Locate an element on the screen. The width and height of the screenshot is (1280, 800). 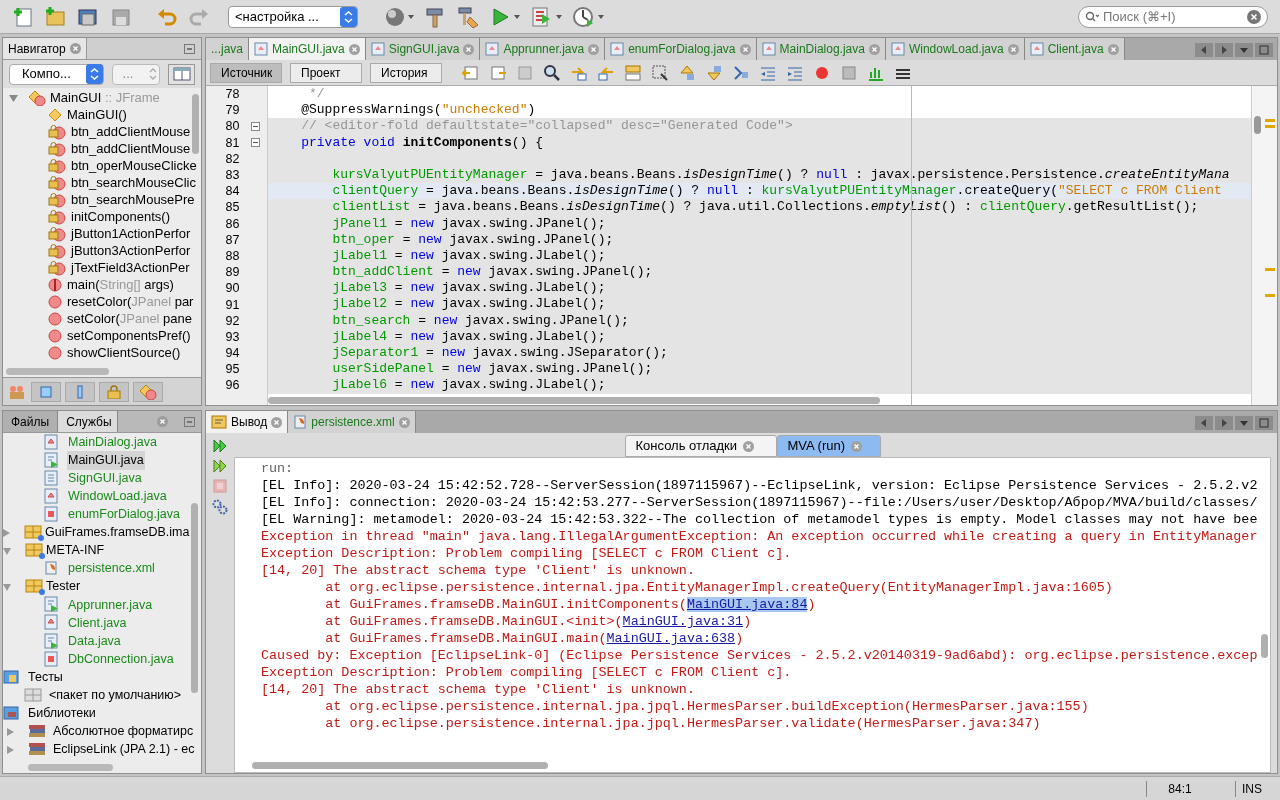
console-tab: MVA (run) is located at coordinates (828, 446).